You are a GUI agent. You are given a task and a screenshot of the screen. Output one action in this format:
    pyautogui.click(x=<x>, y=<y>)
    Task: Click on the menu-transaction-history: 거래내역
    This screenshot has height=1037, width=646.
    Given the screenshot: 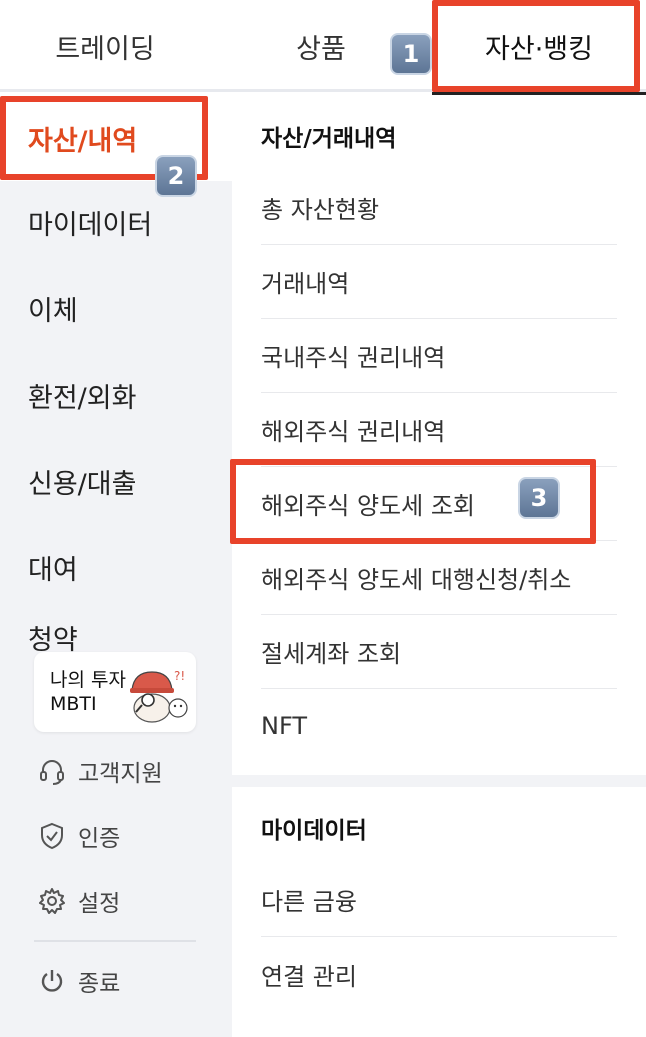 What is the action you would take?
    pyautogui.click(x=439, y=282)
    